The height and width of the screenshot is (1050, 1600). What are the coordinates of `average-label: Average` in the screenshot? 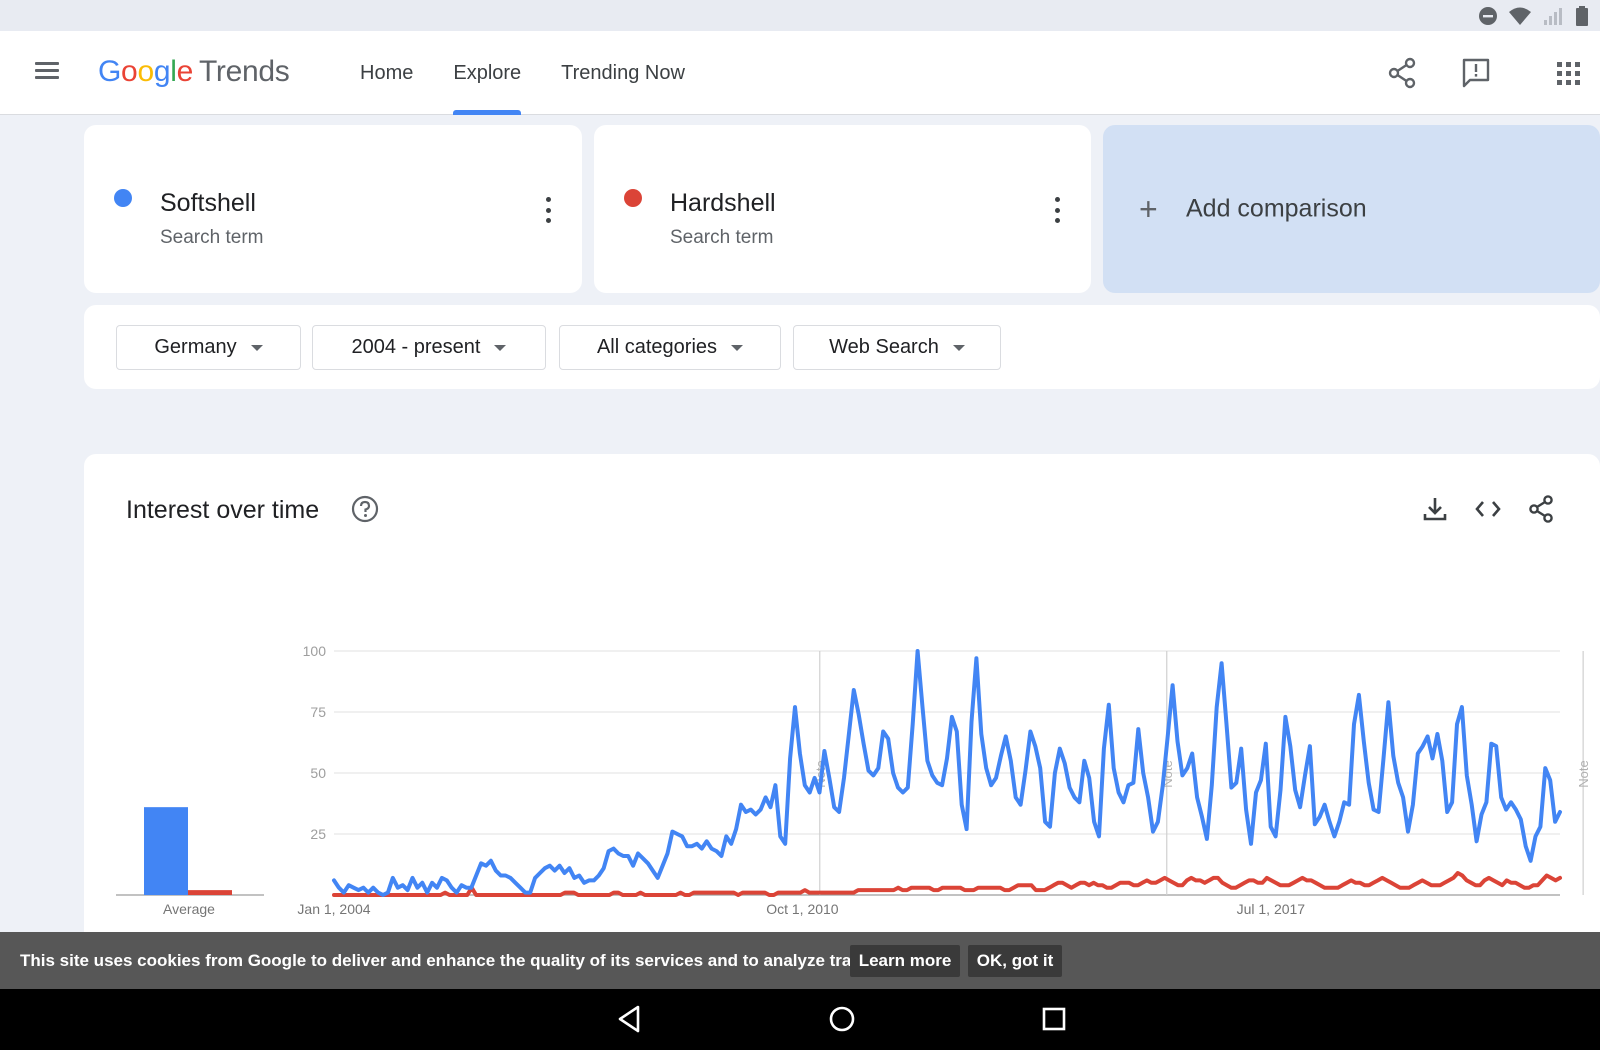 It's located at (189, 909).